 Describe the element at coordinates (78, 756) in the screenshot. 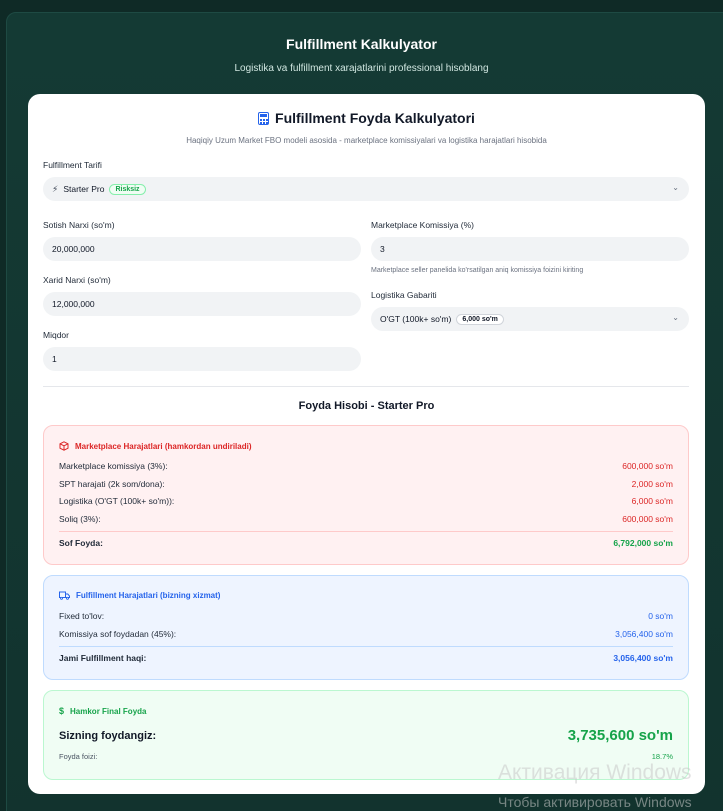

I see `profit-percent-label: Foyda foizi:` at that location.